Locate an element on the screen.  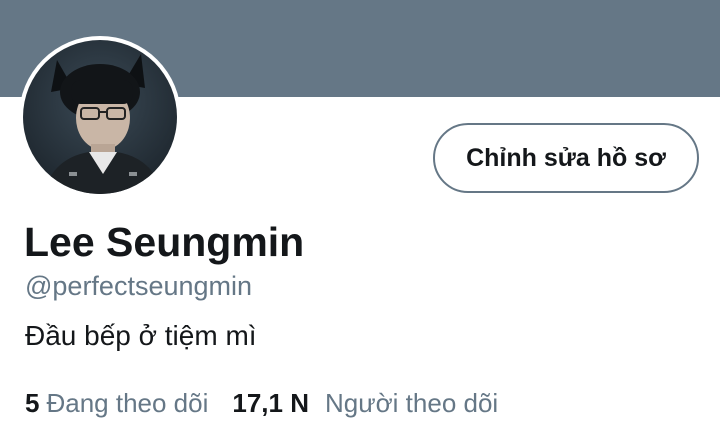
profile-stats: 5 Đang theo dõi 17,1 N Người theo dõi is located at coordinates (273, 403).